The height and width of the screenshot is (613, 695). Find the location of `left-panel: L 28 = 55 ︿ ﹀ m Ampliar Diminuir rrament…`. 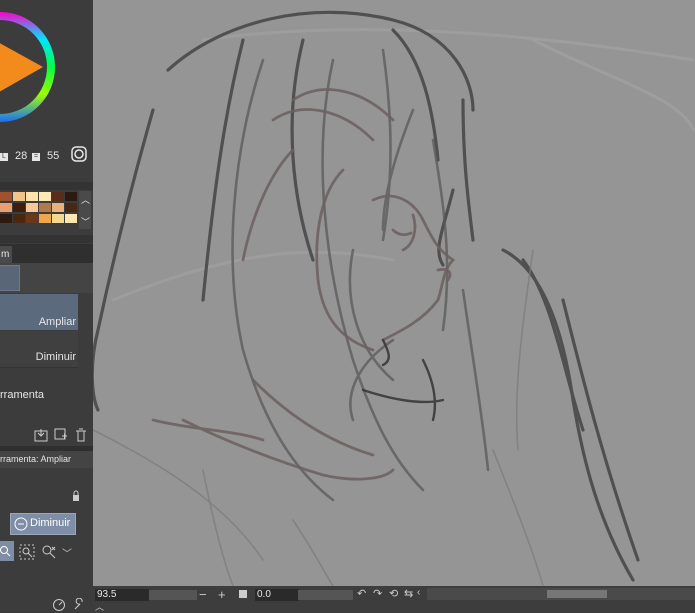

left-panel: L 28 = 55 ︿ ﹀ m Ampliar Diminuir rrament… is located at coordinates (46, 306).